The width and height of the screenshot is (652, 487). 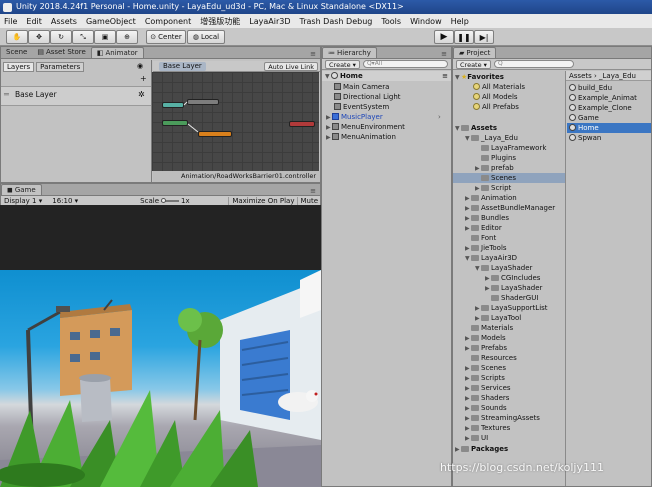 What do you see at coordinates (486, 408) in the screenshot?
I see `folder-row: ▶ Sounds` at bounding box center [486, 408].